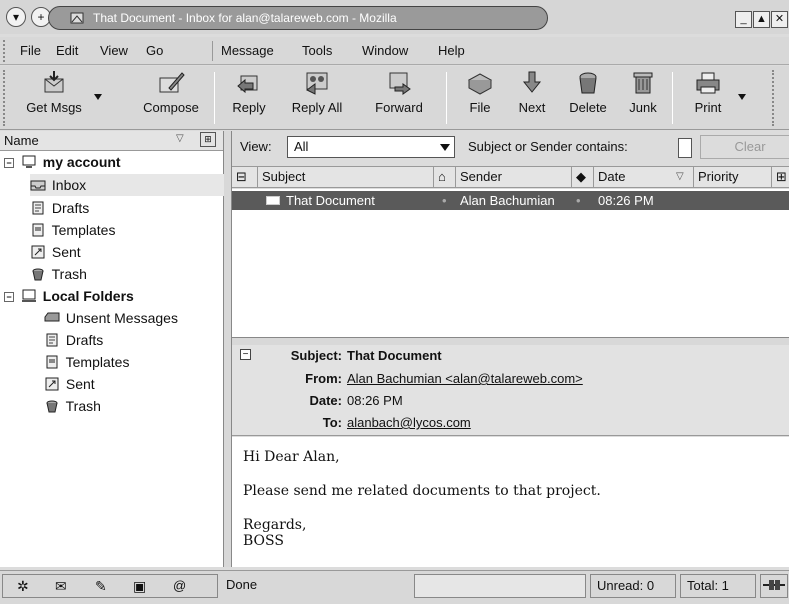 The image size is (789, 604). I want to click on clear-button: Clear, so click(744, 147).